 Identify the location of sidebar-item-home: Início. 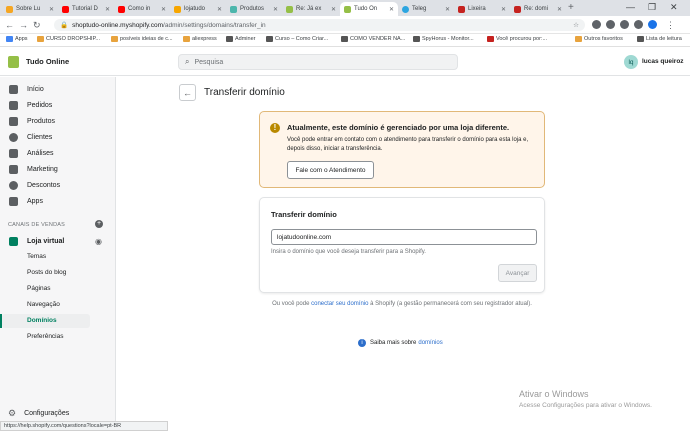
(58, 89).